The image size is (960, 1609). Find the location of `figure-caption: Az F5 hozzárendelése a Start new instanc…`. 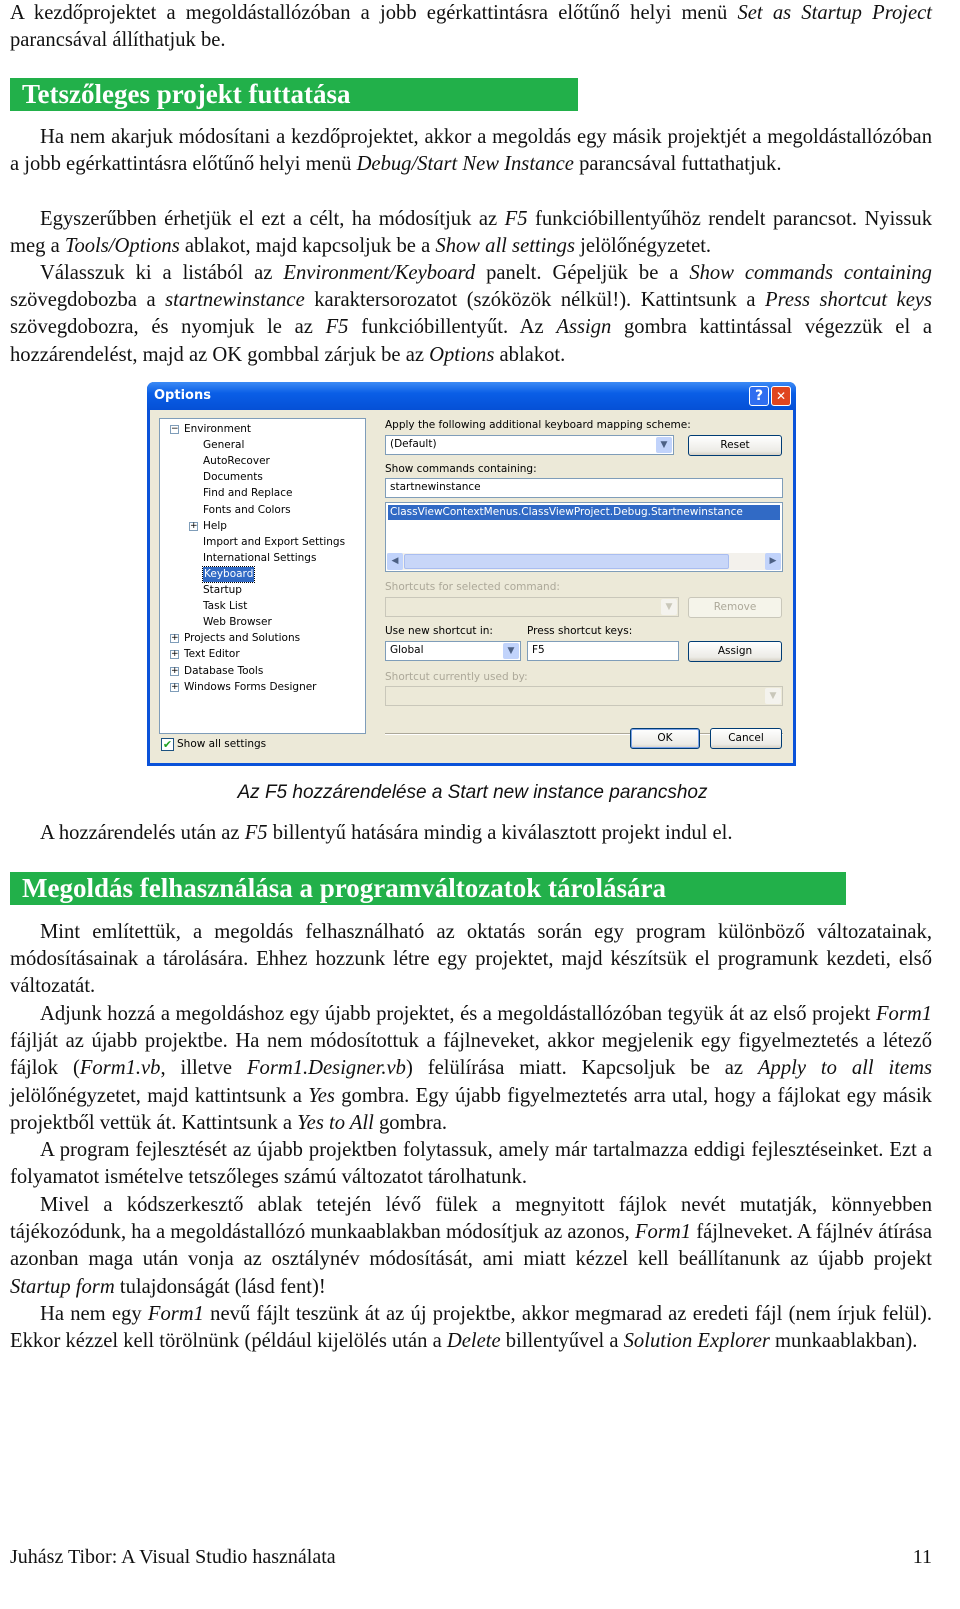

figure-caption: Az F5 hozzárendelése a Start new instanc… is located at coordinates (472, 792).